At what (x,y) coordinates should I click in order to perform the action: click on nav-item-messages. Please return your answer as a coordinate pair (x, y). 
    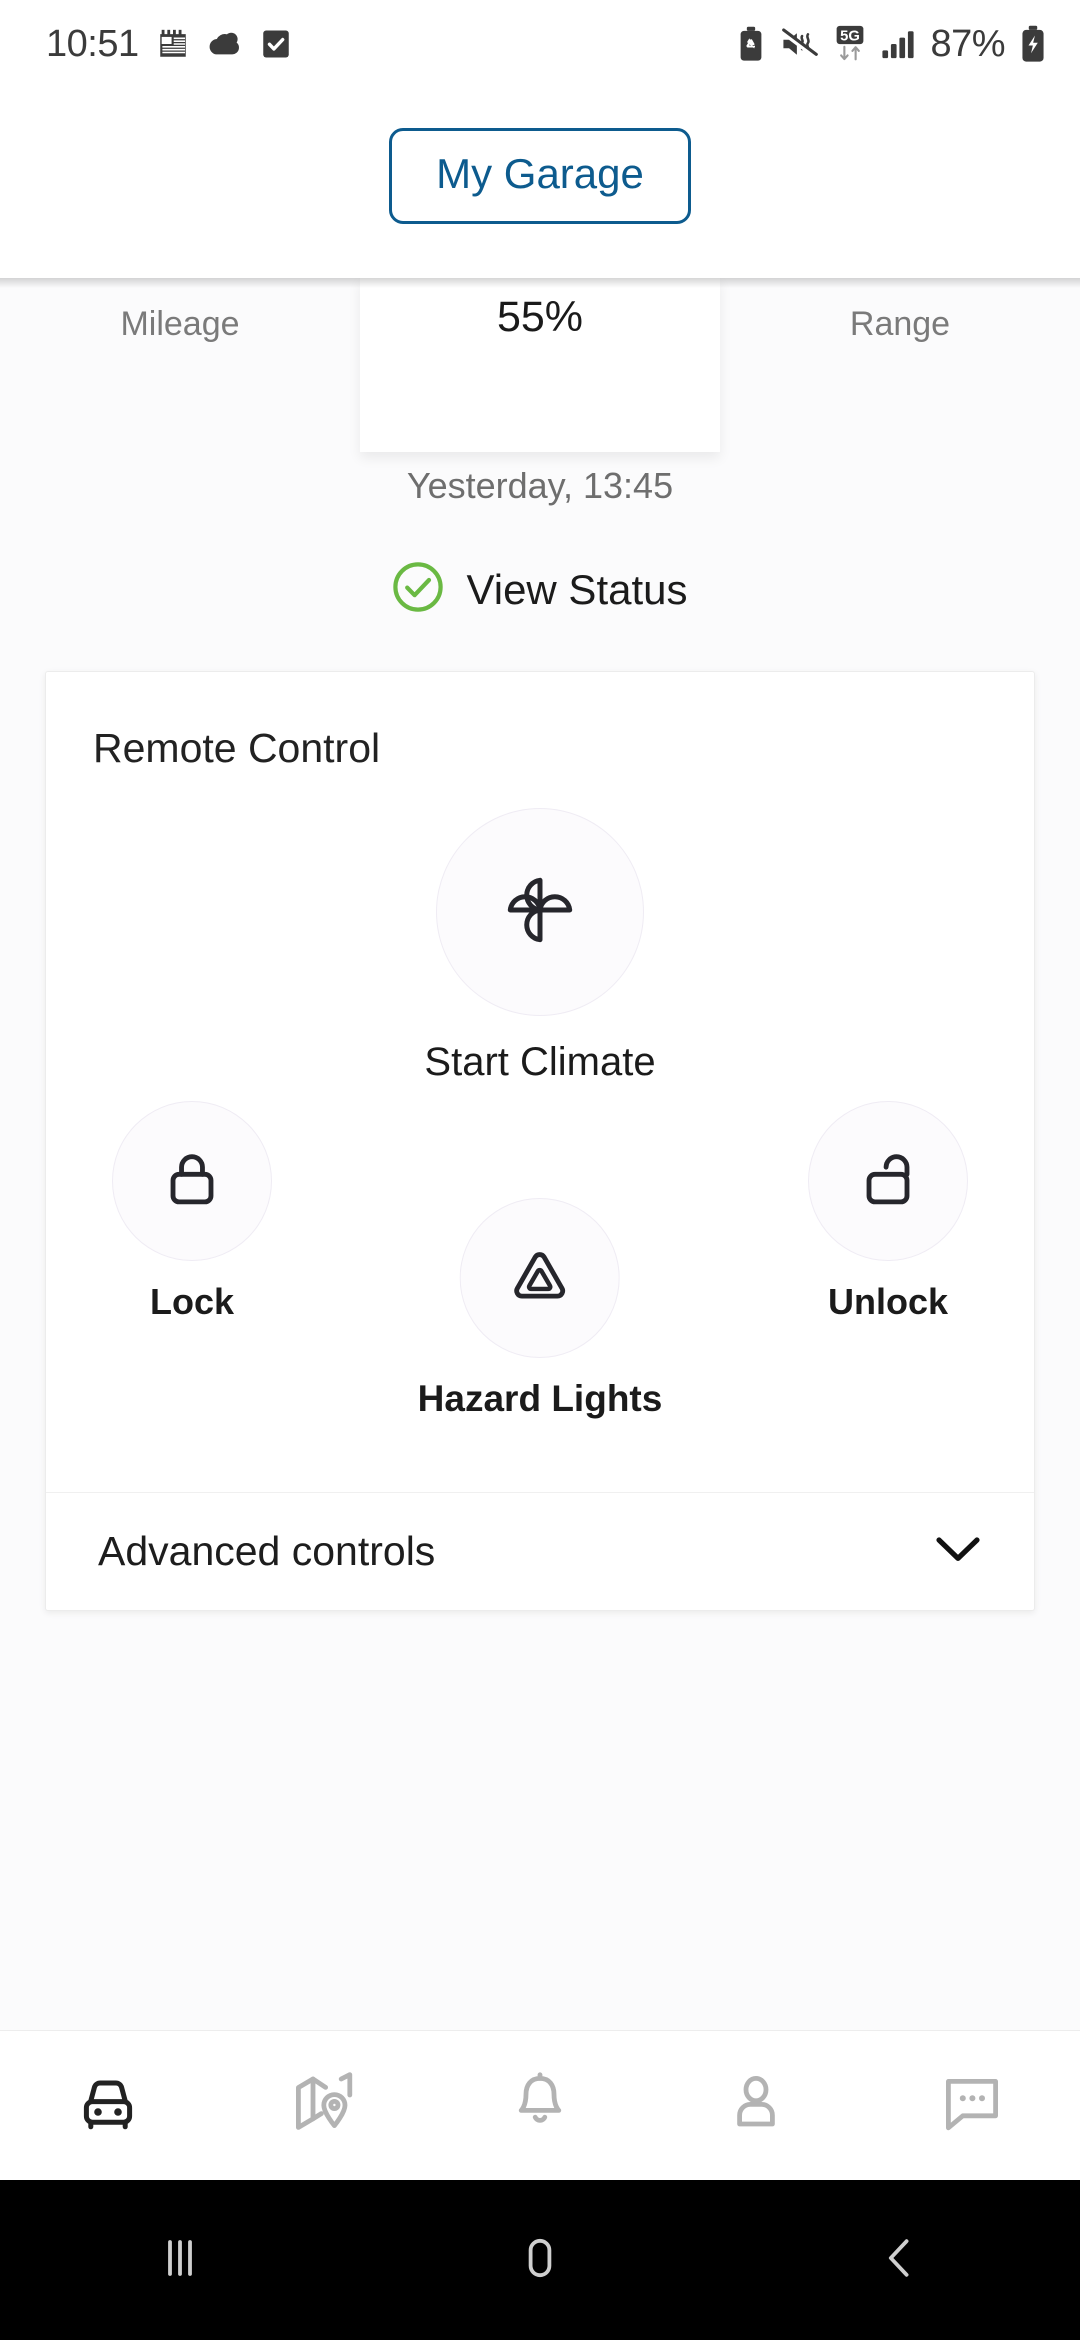
    Looking at the image, I should click on (972, 2105).